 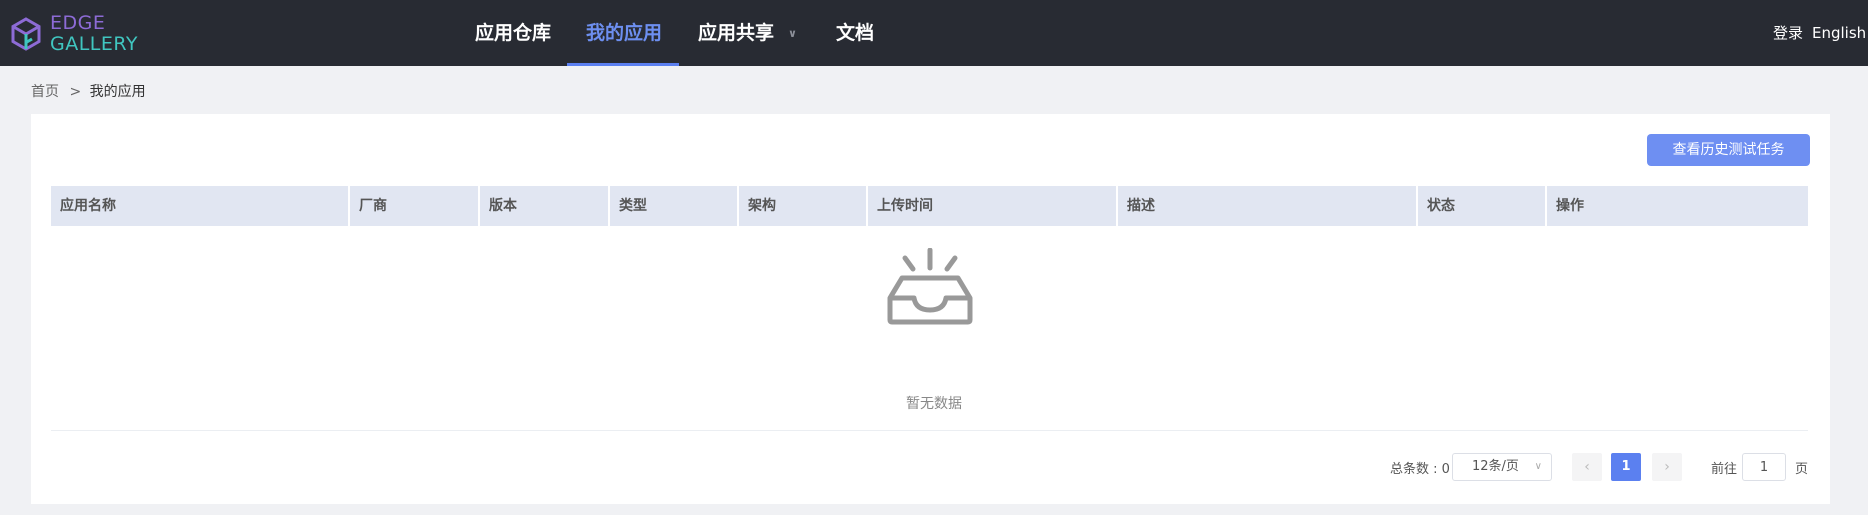 What do you see at coordinates (1788, 33) in the screenshot?
I see `login-link: 登录` at bounding box center [1788, 33].